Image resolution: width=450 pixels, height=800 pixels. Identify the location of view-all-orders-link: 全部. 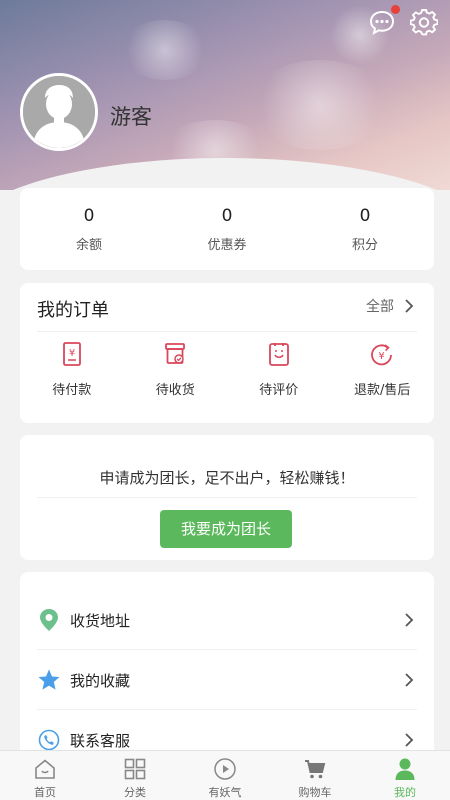
(390, 306).